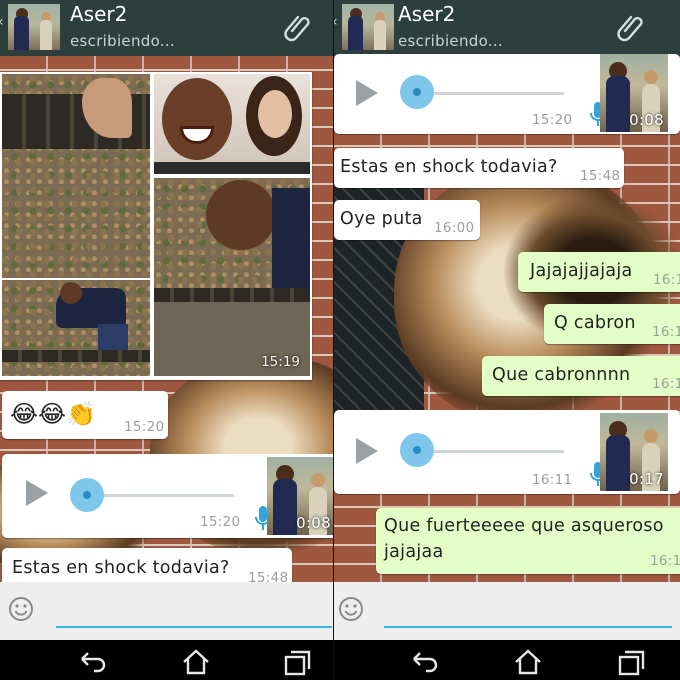 This screenshot has width=680, height=680. What do you see at coordinates (634, 452) in the screenshot?
I see `voice-sender-avatar: 0:17` at bounding box center [634, 452].